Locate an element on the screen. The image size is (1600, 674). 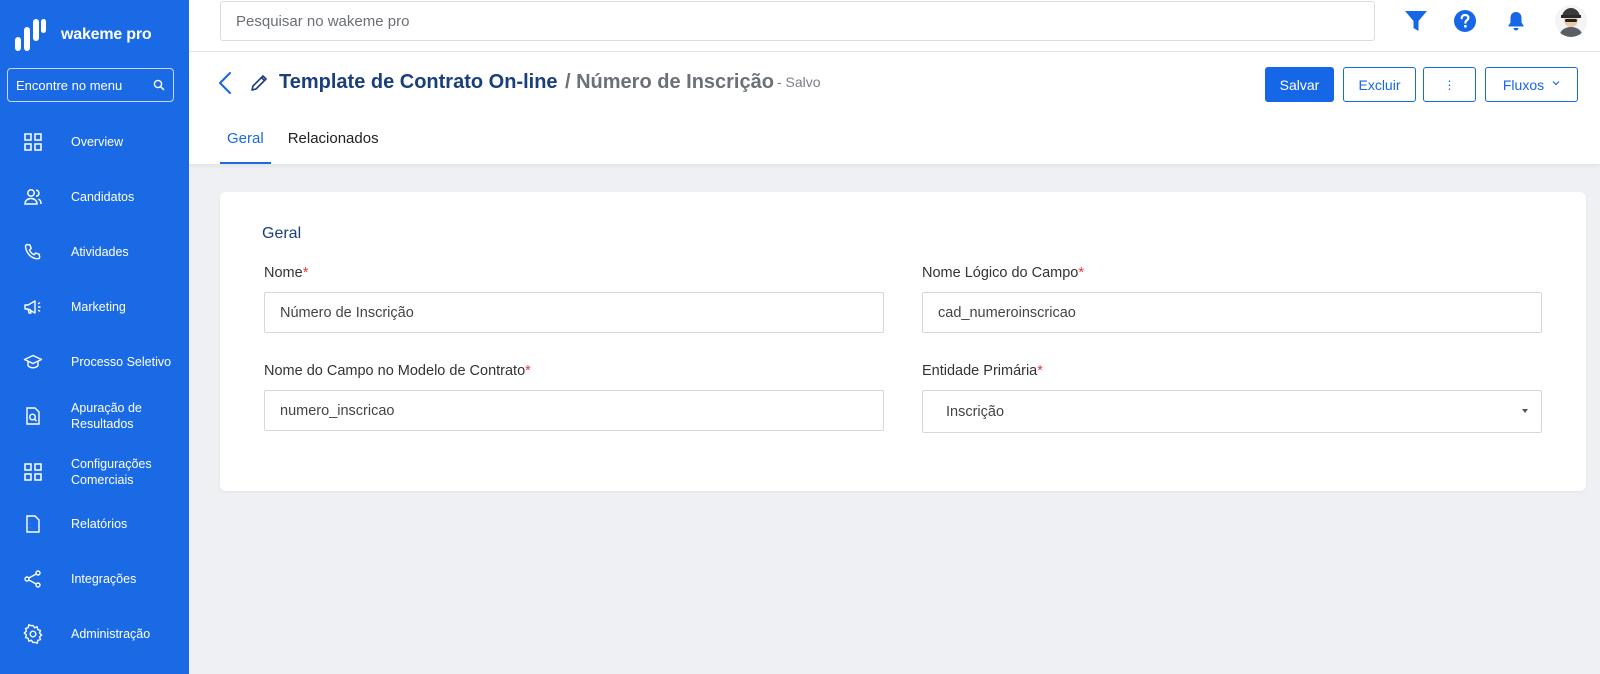
pencil-icon is located at coordinates (259, 83).